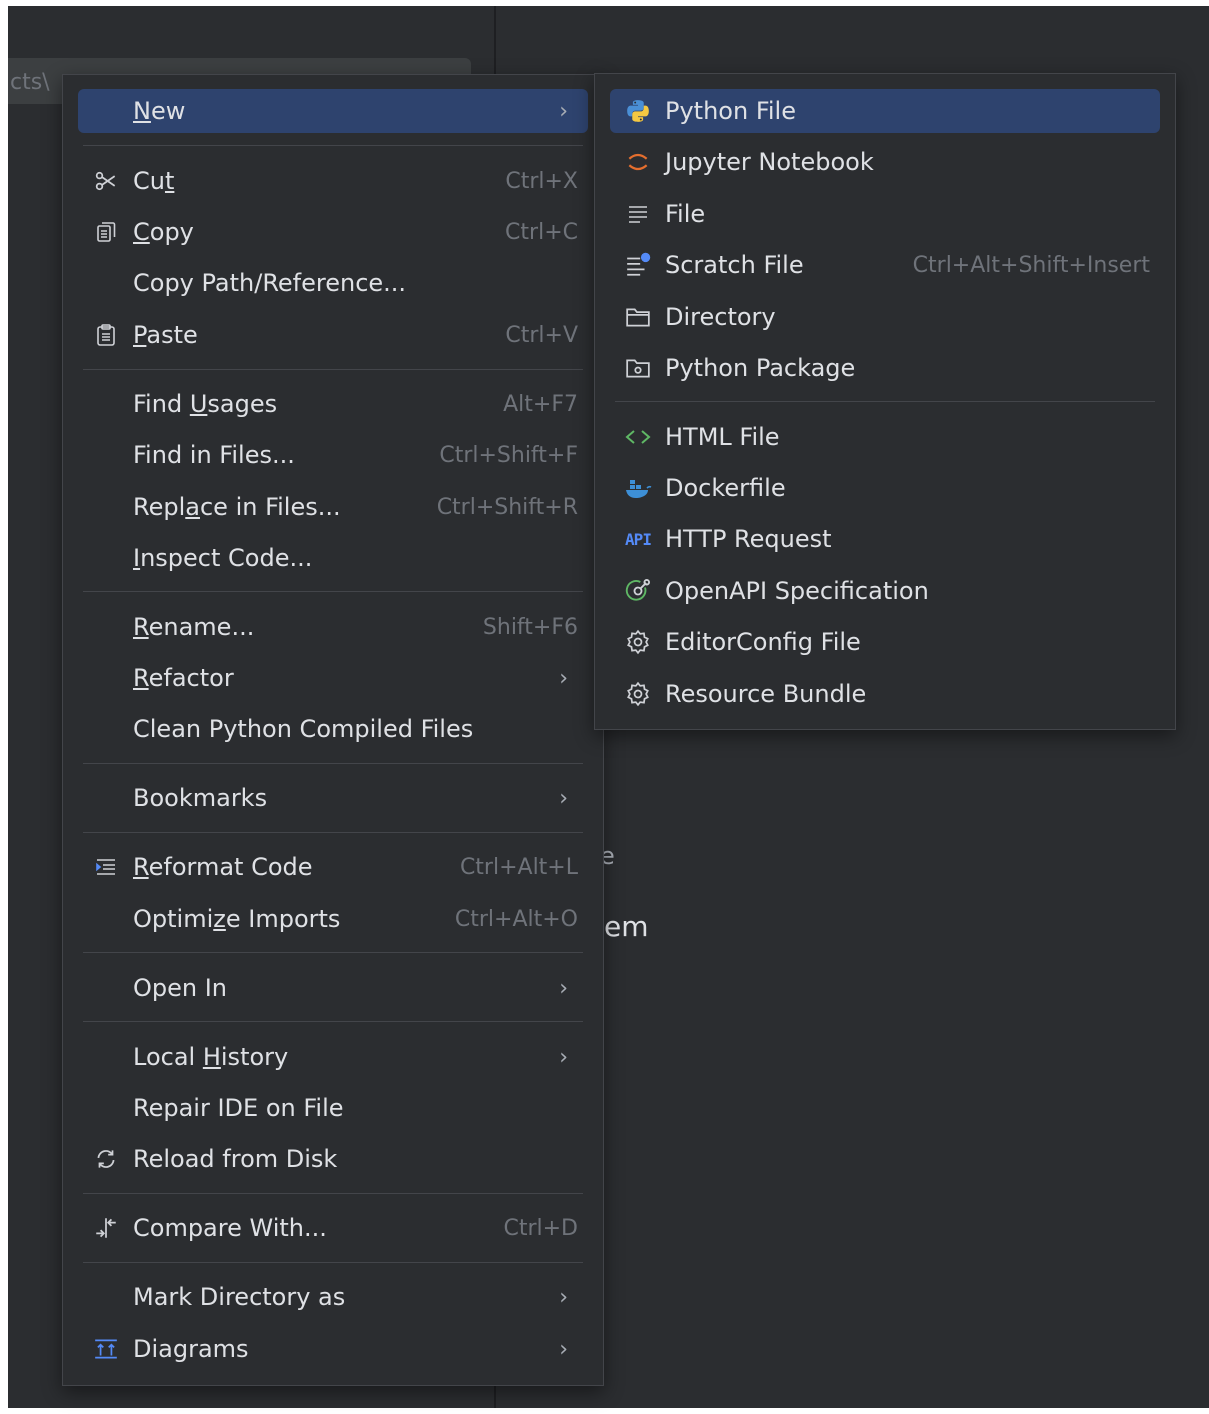 The image size is (1209, 1414). I want to click on menu-item-repair-ide: Repair IDE on File, so click(333, 1108).